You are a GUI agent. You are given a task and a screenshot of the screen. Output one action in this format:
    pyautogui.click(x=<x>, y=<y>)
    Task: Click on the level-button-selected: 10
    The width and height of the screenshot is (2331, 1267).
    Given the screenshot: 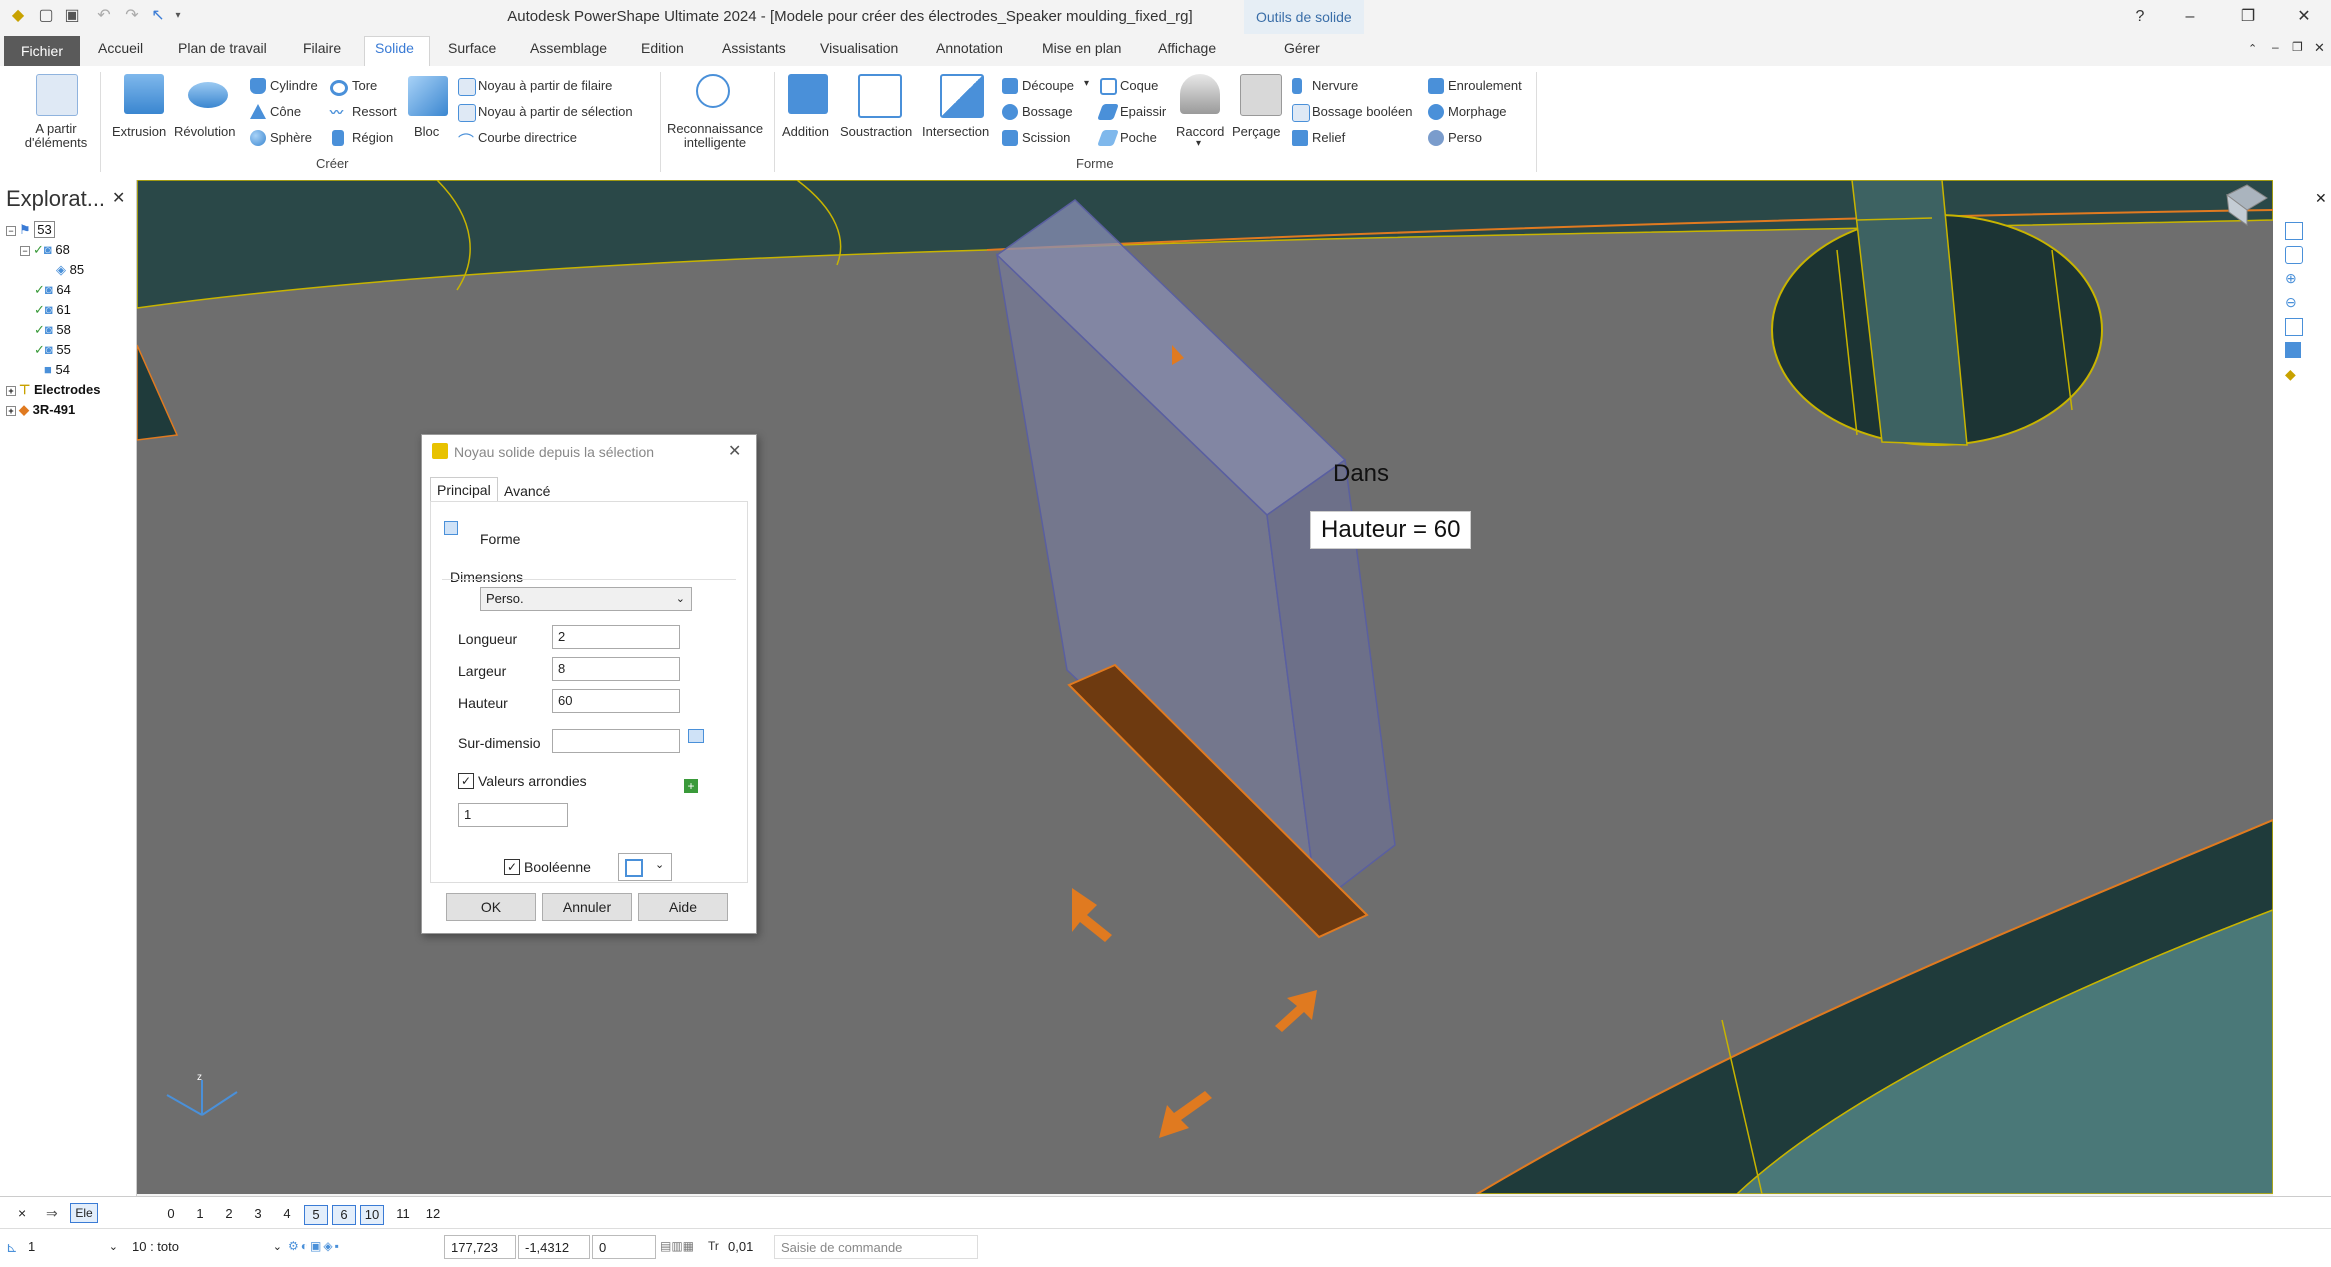 What is the action you would take?
    pyautogui.click(x=372, y=1215)
    